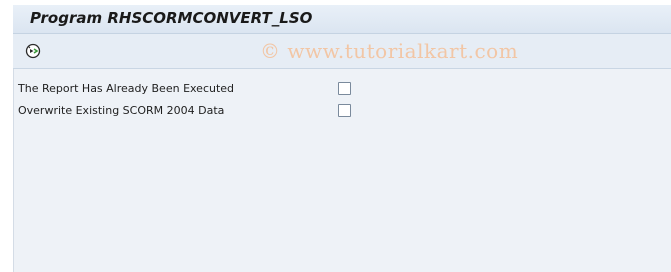 The image size is (671, 272). What do you see at coordinates (171, 18) in the screenshot?
I see `page-title: Program RHSCORMCONVERT_LSO` at bounding box center [171, 18].